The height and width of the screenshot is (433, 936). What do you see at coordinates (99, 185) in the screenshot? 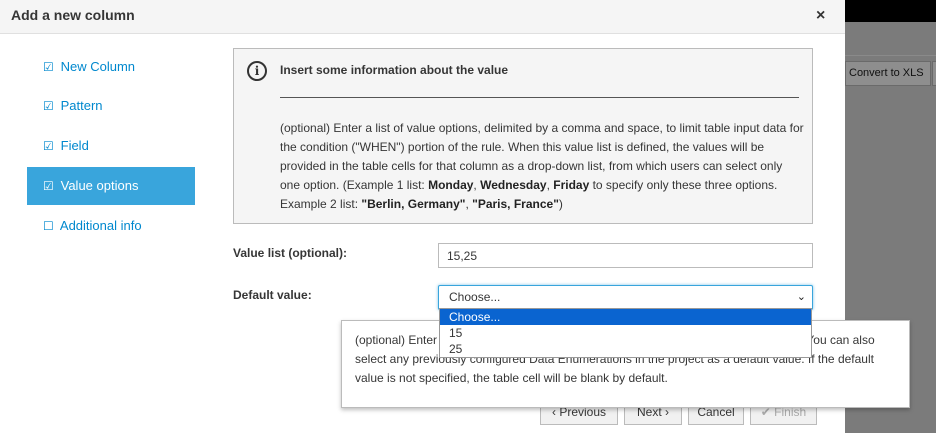
I see `nav-item-label: Value options` at bounding box center [99, 185].